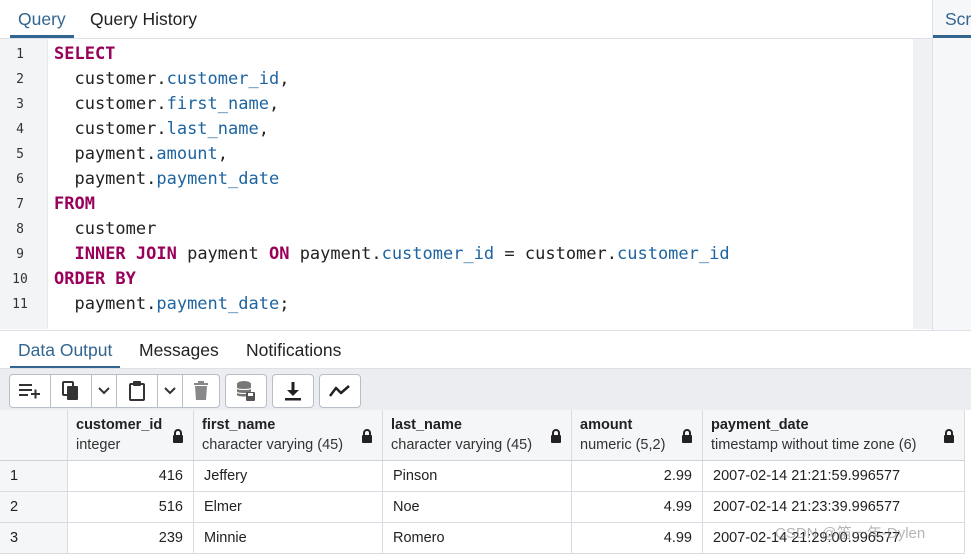 The width and height of the screenshot is (971, 554). What do you see at coordinates (74, 204) in the screenshot?
I see `sql-keyword: FROM` at bounding box center [74, 204].